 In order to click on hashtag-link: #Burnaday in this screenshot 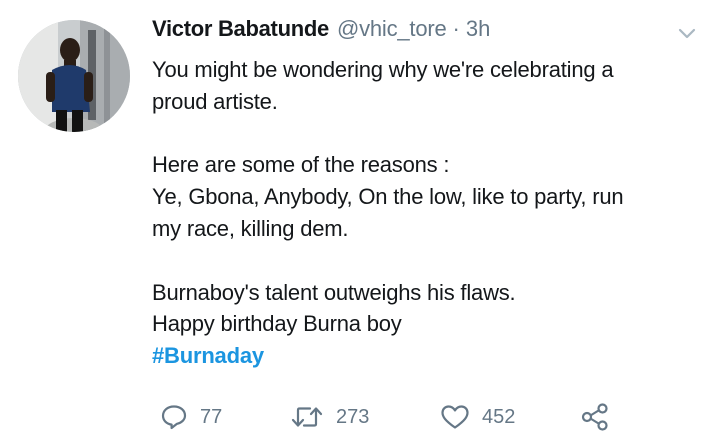, I will do `click(428, 356)`.